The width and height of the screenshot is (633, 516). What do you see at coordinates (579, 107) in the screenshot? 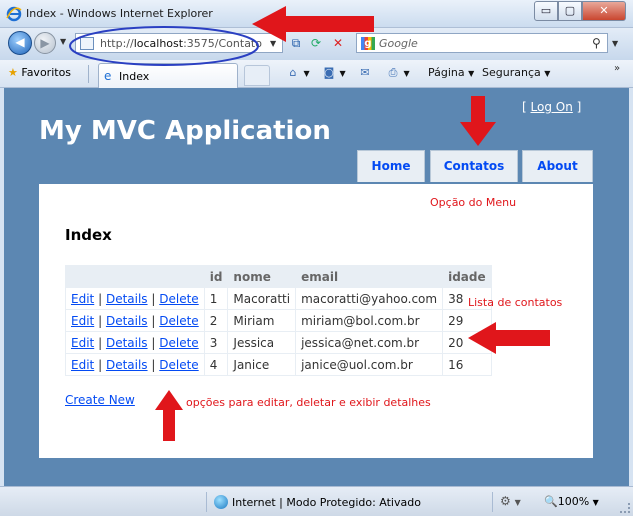
I see `login-bracket-close: ]` at bounding box center [579, 107].